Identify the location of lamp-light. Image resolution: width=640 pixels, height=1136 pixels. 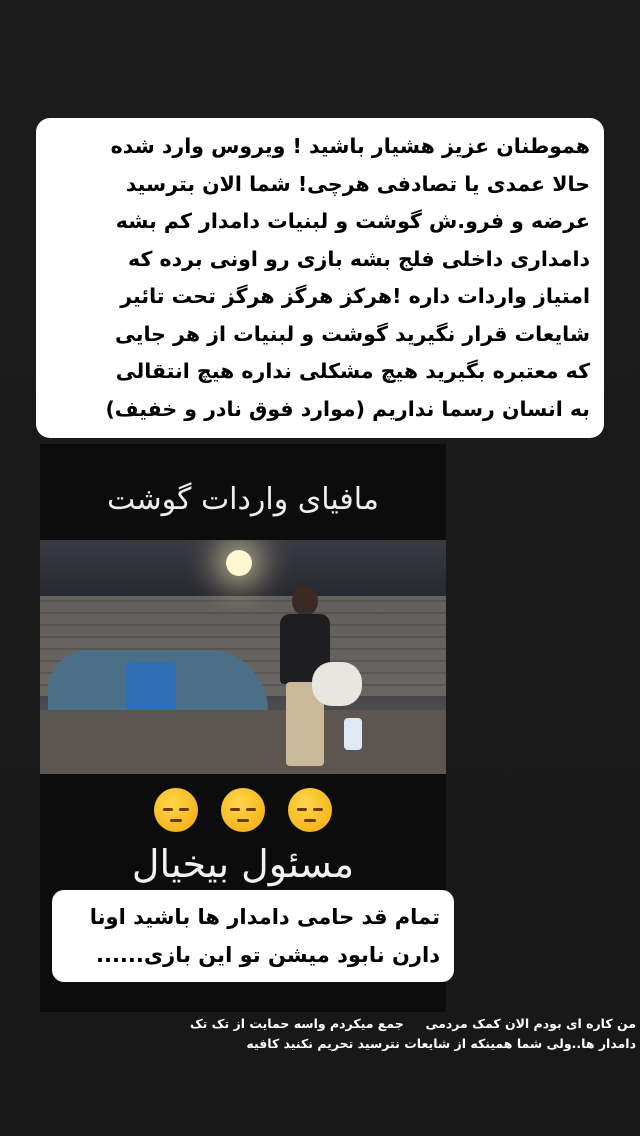
(239, 563).